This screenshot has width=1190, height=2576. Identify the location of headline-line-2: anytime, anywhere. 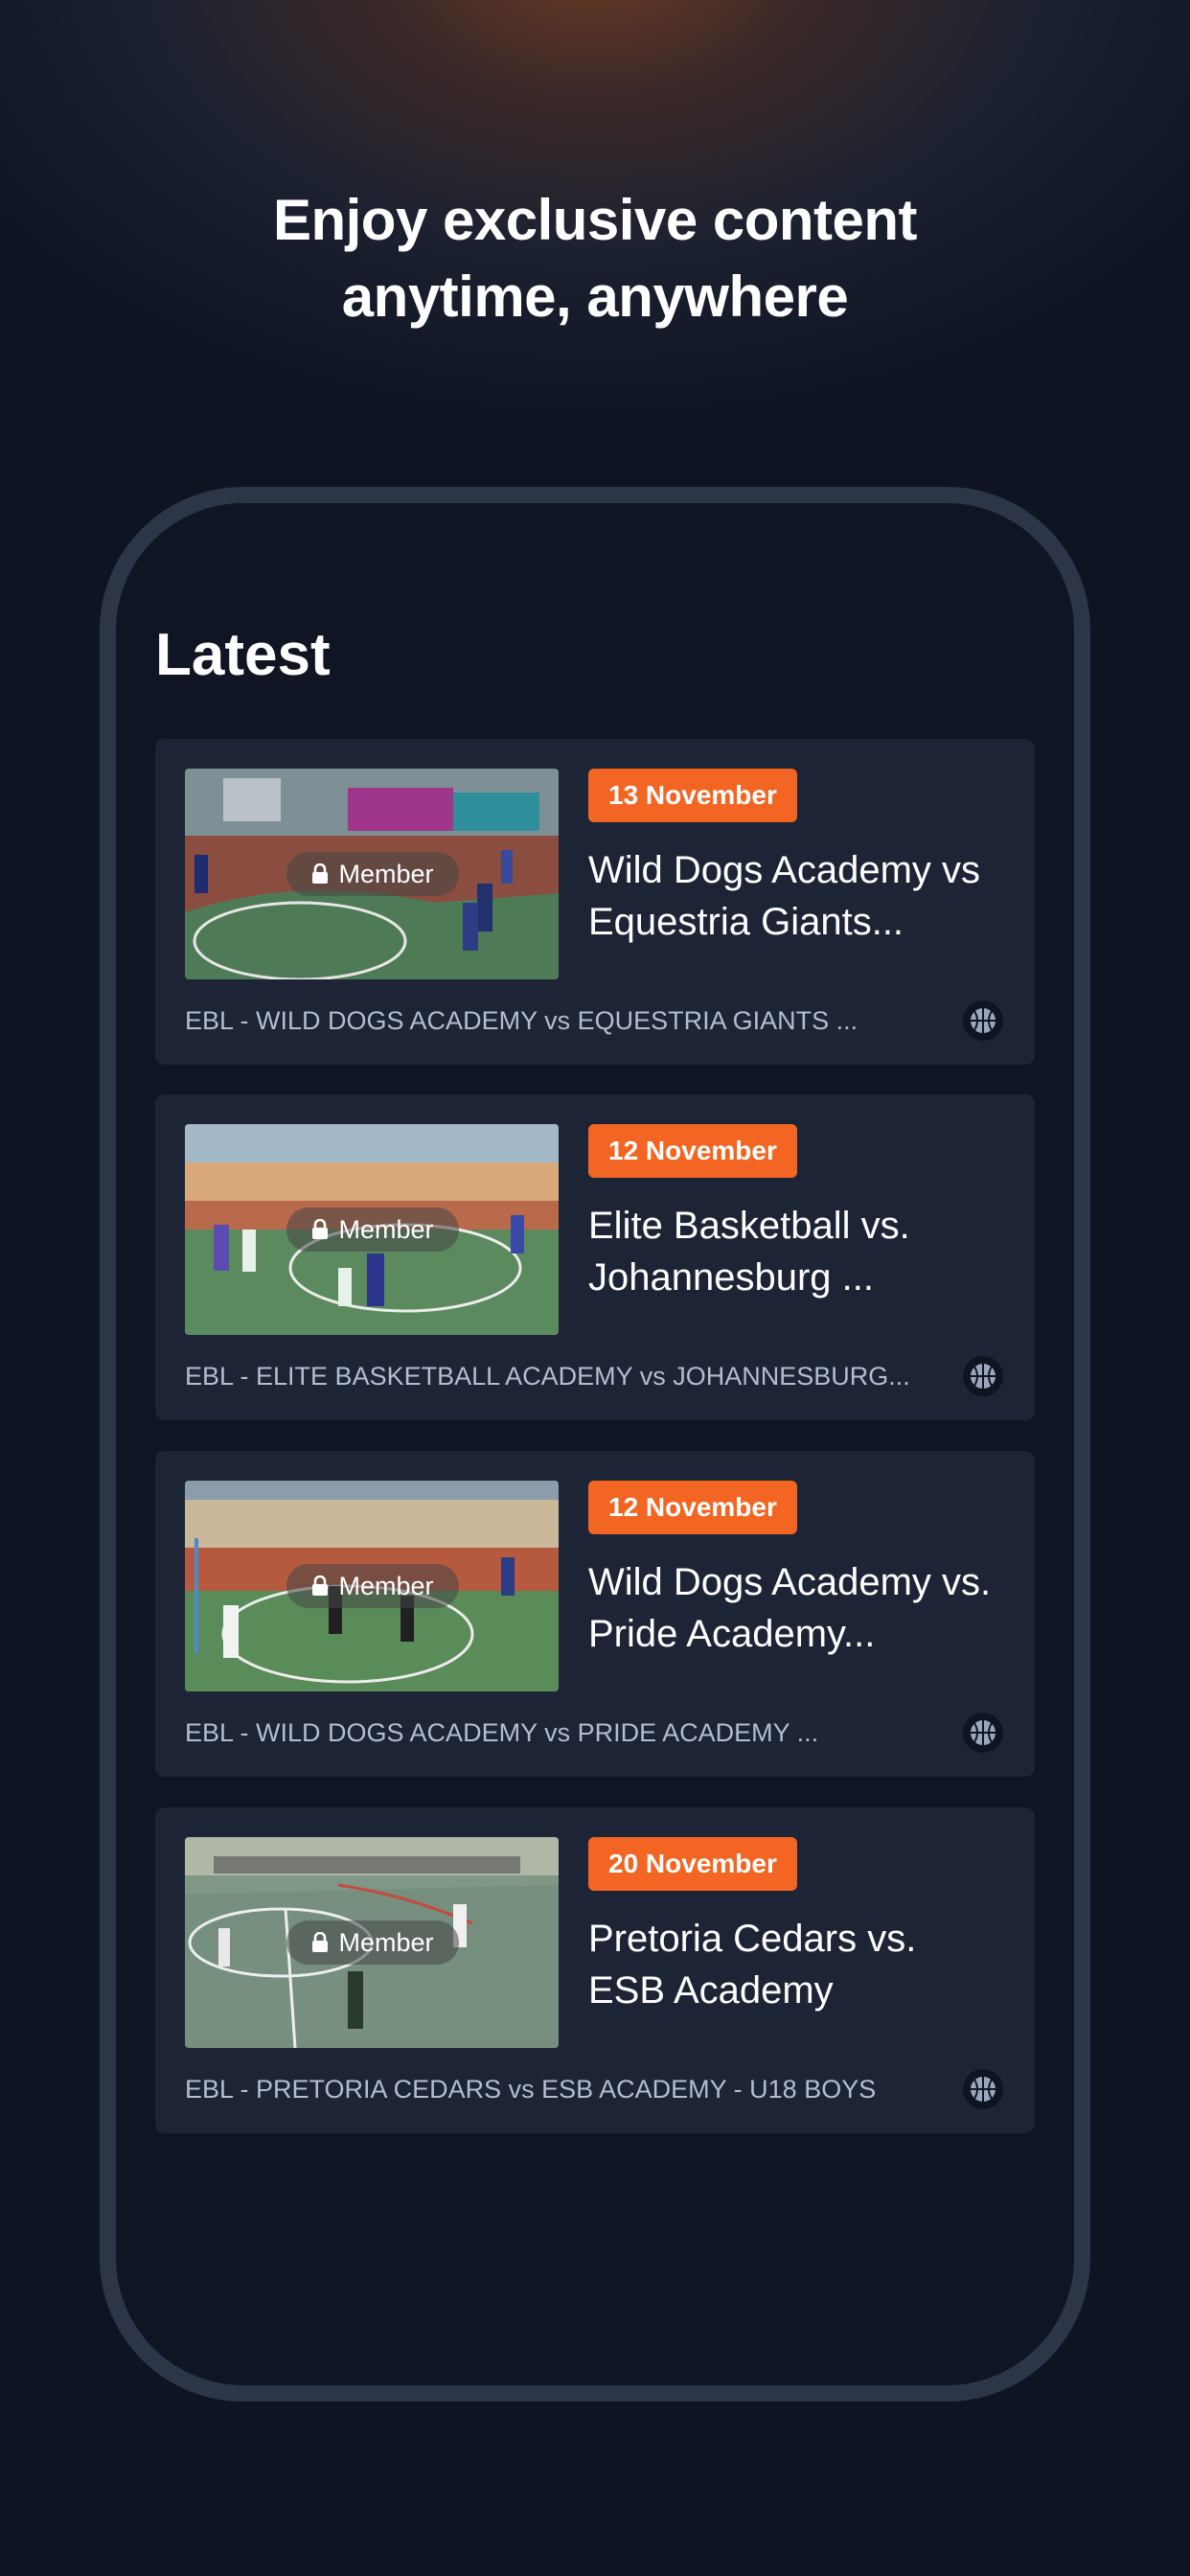
(595, 296).